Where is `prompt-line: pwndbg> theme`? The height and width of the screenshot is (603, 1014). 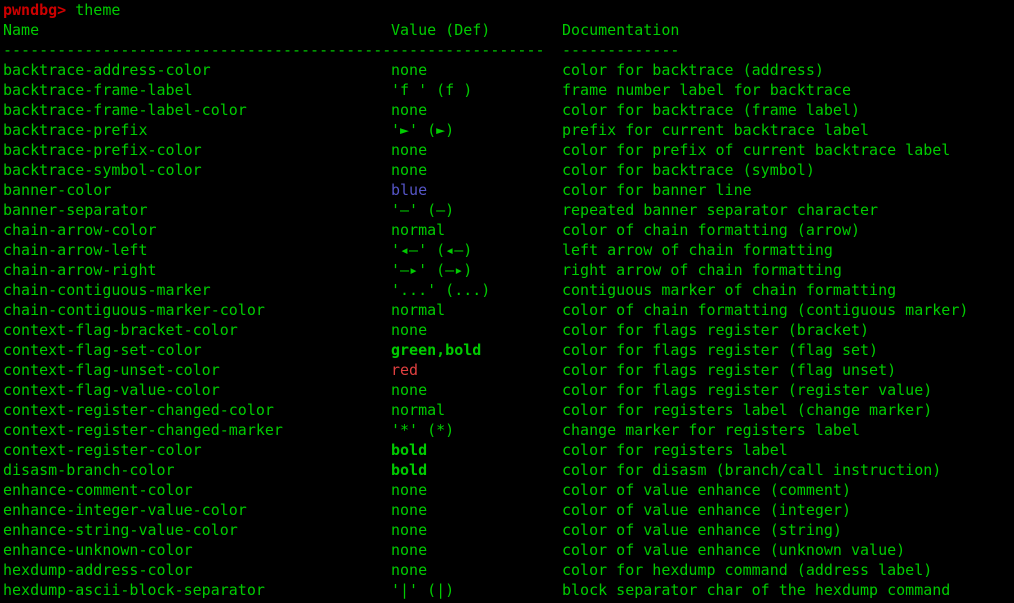
prompt-line: pwndbg> theme is located at coordinates (507, 10).